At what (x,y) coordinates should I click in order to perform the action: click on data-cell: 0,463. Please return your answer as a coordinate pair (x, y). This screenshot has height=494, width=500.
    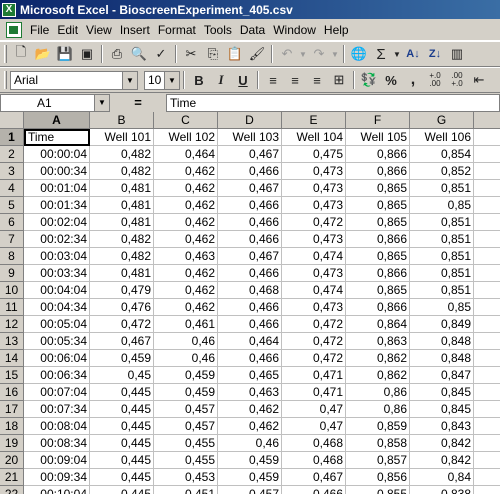
    Looking at the image, I should click on (186, 256).